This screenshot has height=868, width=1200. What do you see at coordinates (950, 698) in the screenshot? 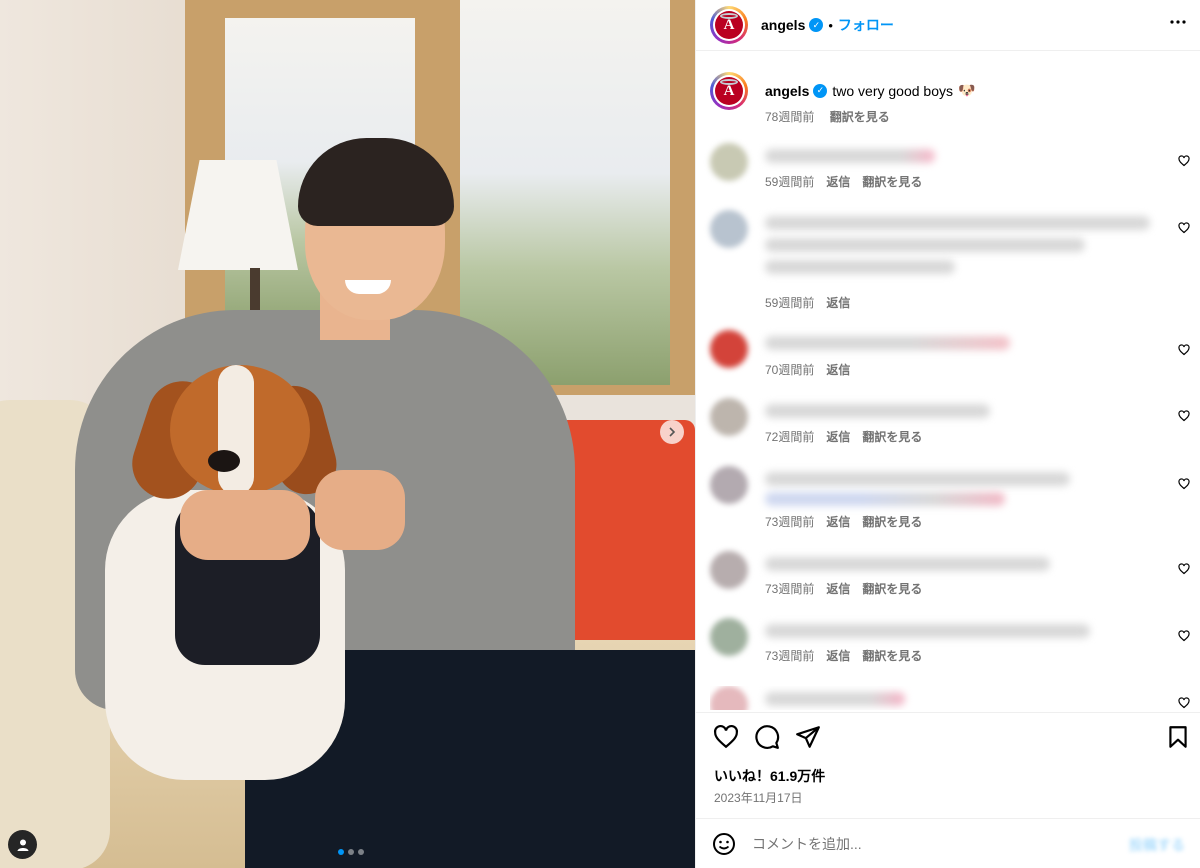
I see `comment-item` at bounding box center [950, 698].